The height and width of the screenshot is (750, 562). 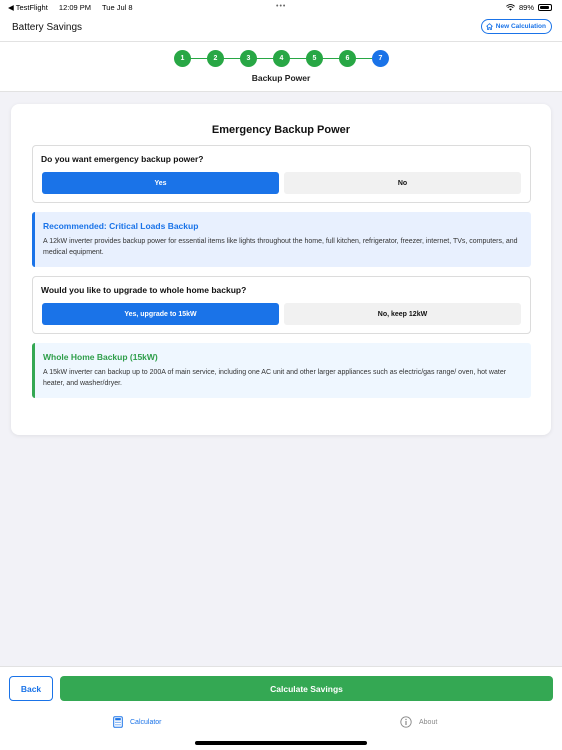 I want to click on calculate-savings-button: Calculate Savings, so click(x=306, y=688).